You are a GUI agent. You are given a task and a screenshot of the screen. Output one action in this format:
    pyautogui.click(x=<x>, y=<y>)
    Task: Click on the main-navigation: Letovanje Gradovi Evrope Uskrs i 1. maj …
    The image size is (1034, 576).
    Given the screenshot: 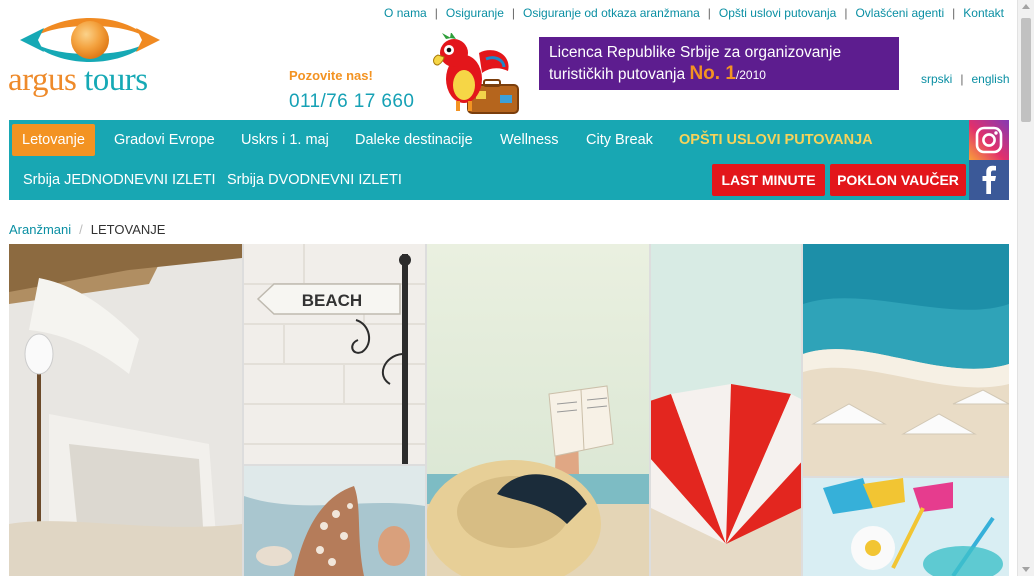 What is the action you would take?
    pyautogui.click(x=509, y=160)
    